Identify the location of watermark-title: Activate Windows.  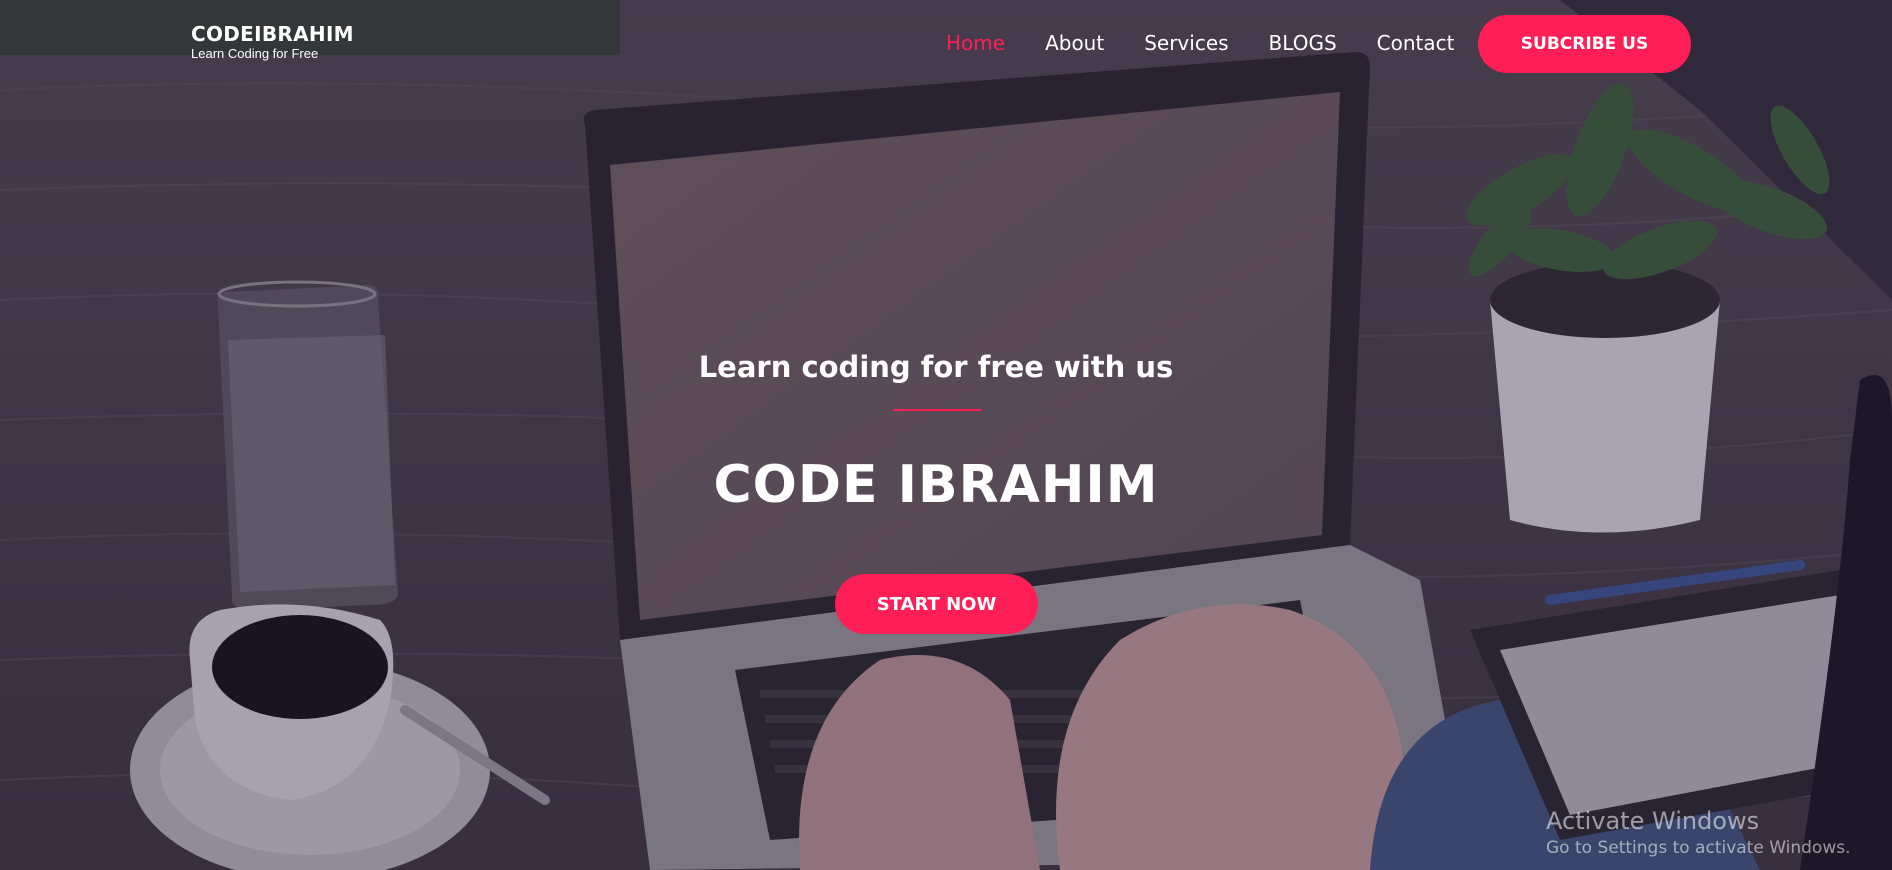
(1653, 821).